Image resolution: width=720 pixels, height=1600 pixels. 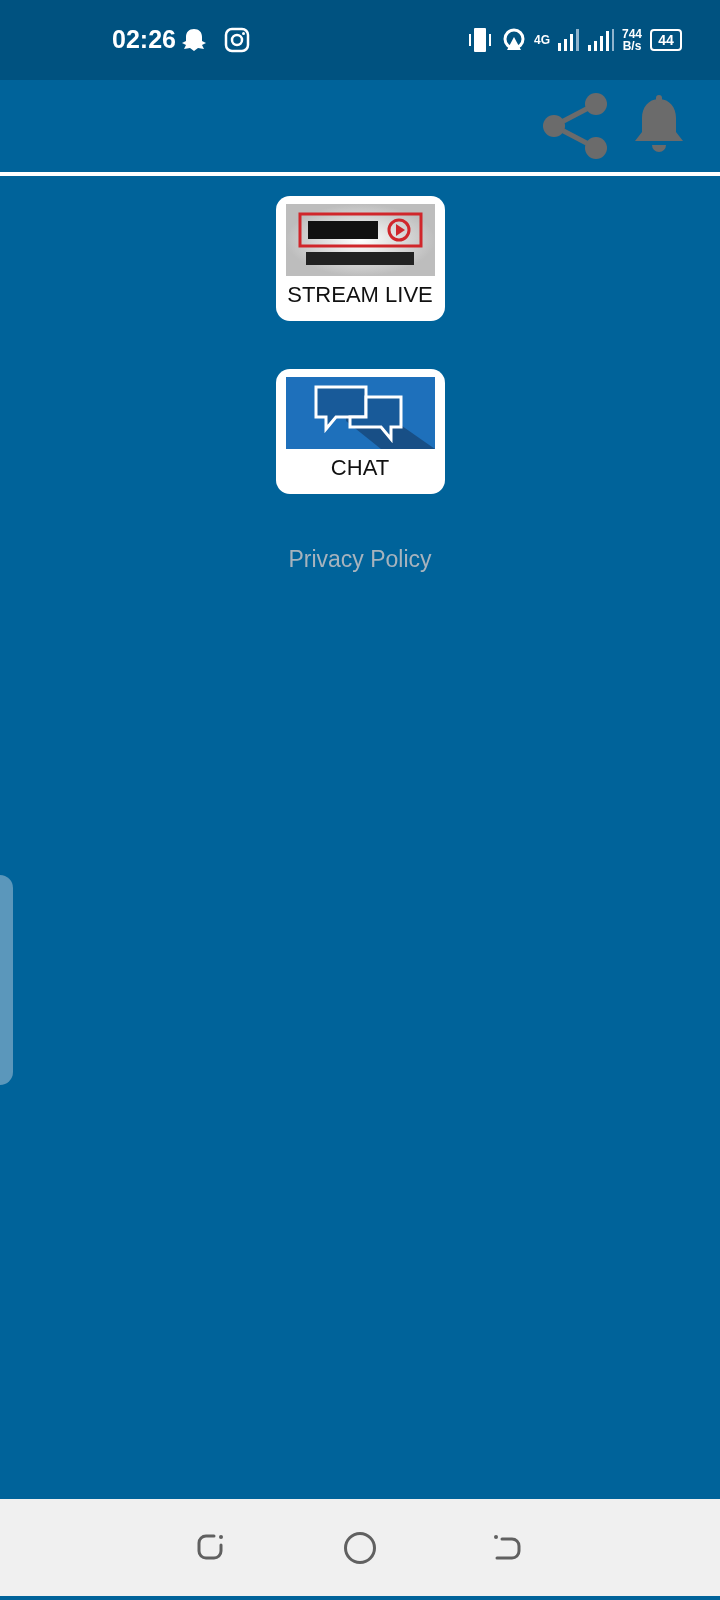 What do you see at coordinates (360, 1547) in the screenshot?
I see `home-icon` at bounding box center [360, 1547].